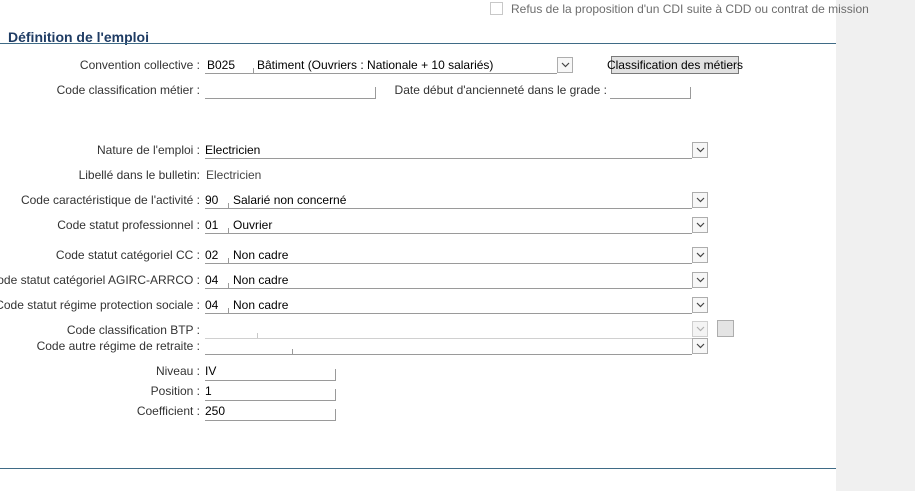 This screenshot has width=915, height=491. What do you see at coordinates (110, 200) in the screenshot?
I see `code-caracteristique-label: Code caractéristique de l'activité :` at bounding box center [110, 200].